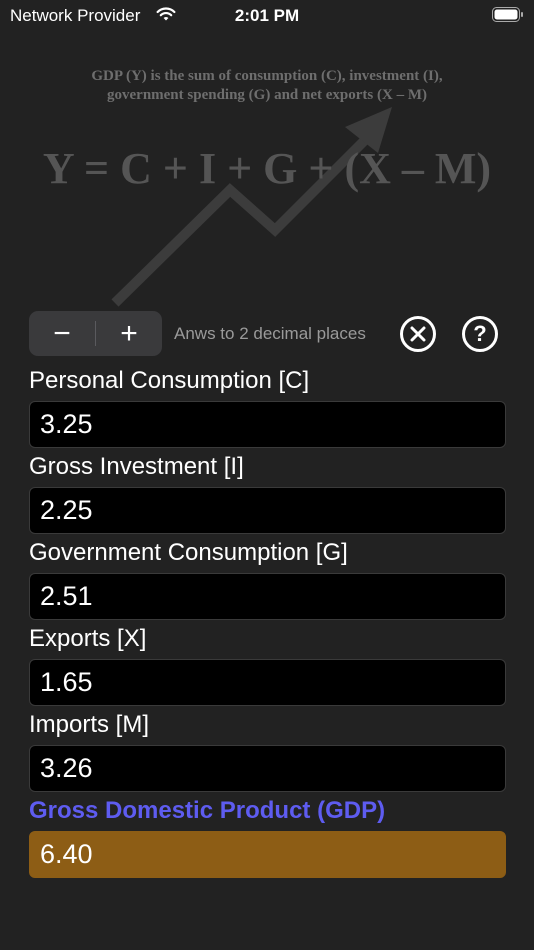 The height and width of the screenshot is (950, 534). I want to click on precision-hint: Anws to 2 decimal places, so click(270, 333).